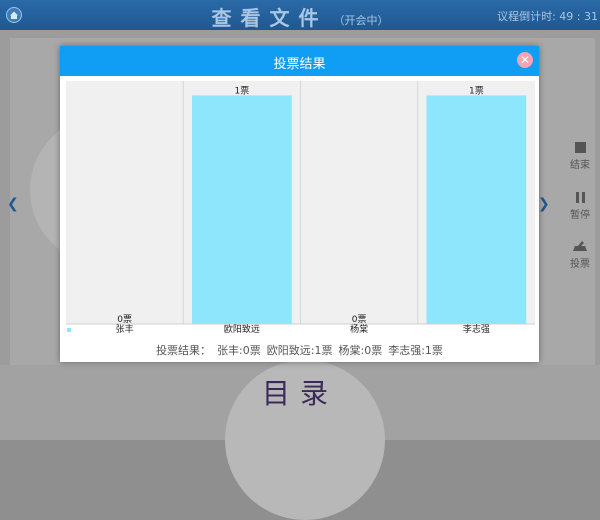 The width and height of the screenshot is (600, 520). What do you see at coordinates (580, 197) in the screenshot?
I see `pause-icon` at bounding box center [580, 197].